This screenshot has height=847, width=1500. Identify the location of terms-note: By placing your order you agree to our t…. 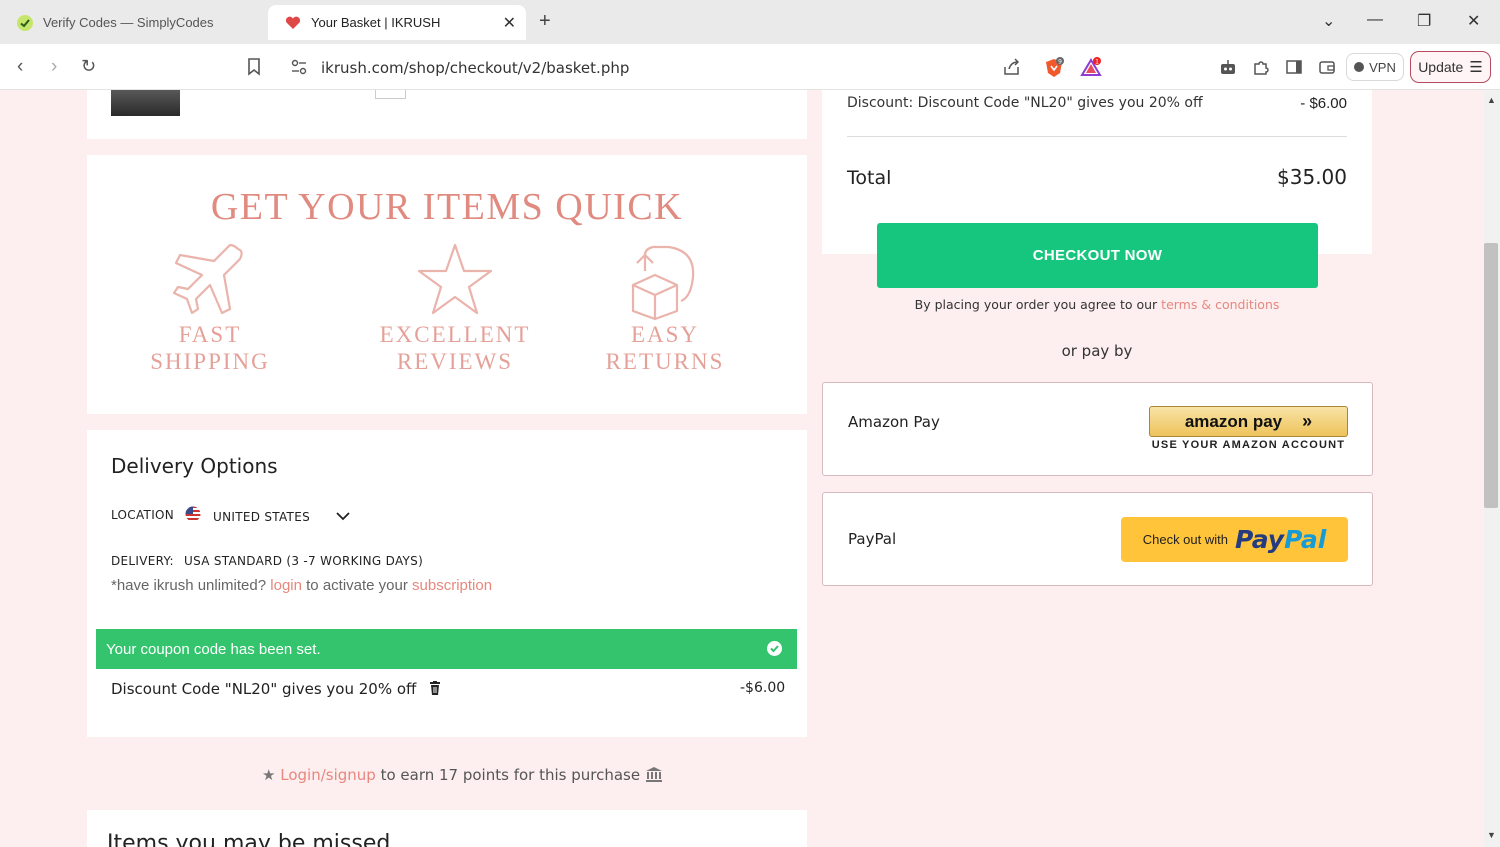
(1097, 304).